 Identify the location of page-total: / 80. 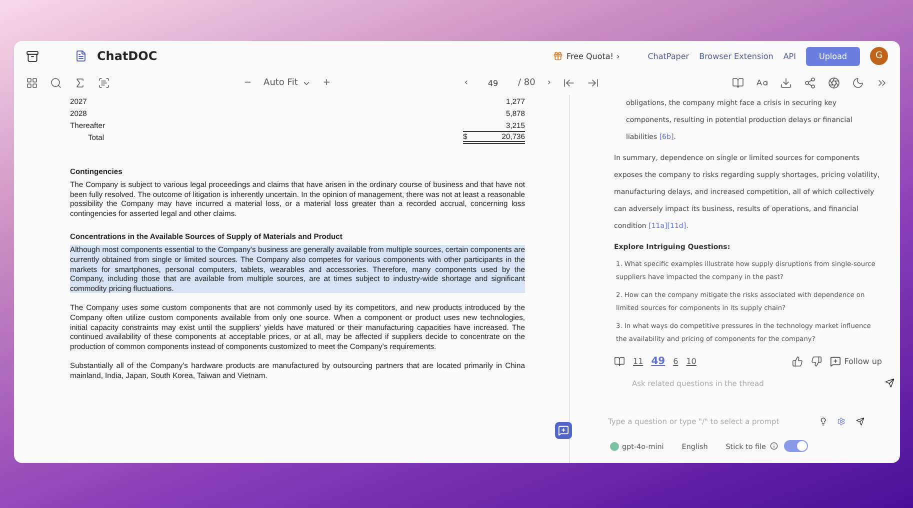
(527, 83).